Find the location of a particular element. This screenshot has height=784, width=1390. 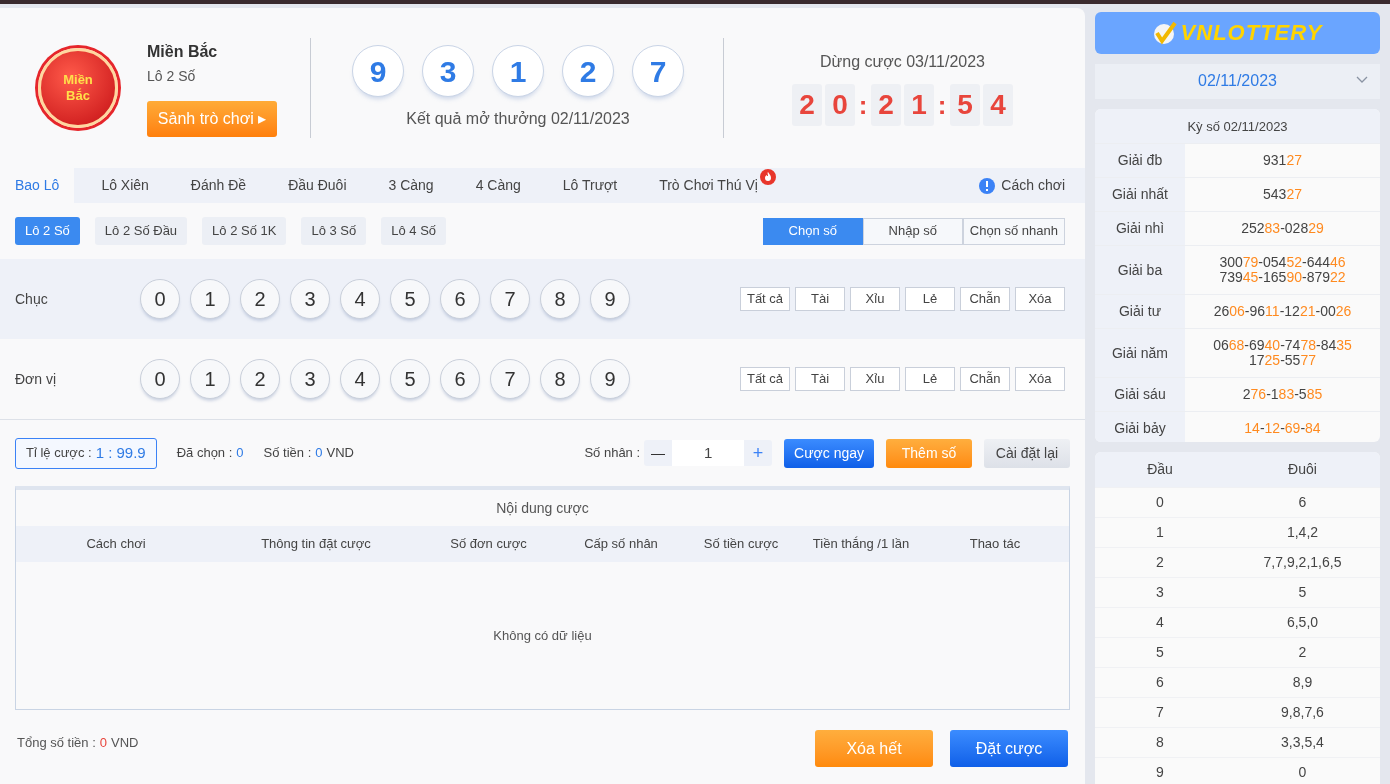

column-header: Đuôi is located at coordinates (1302, 470).